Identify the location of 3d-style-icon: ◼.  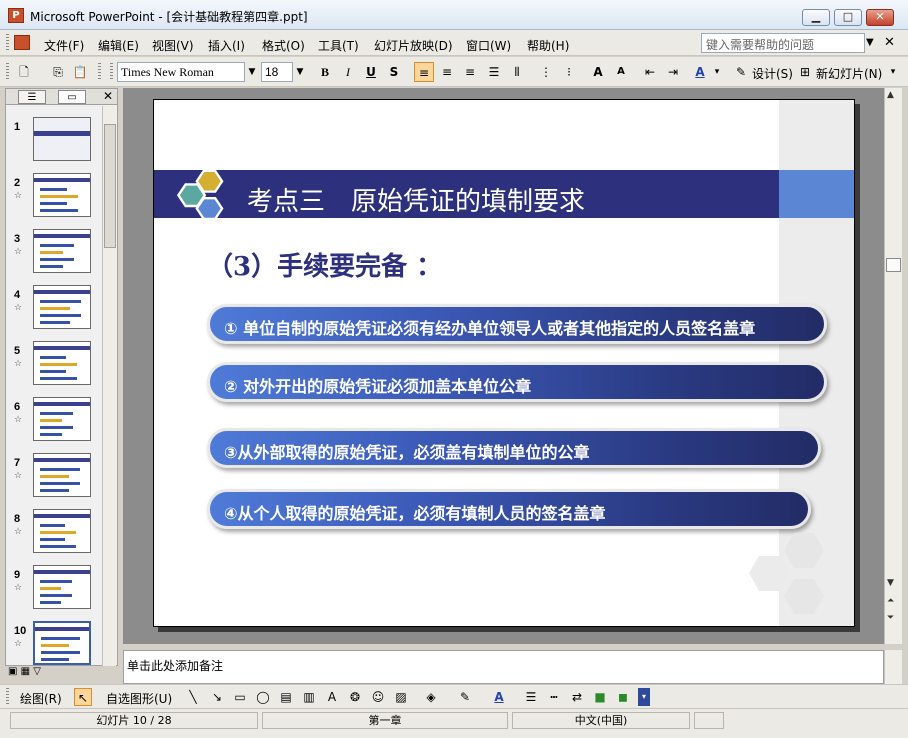
(623, 697).